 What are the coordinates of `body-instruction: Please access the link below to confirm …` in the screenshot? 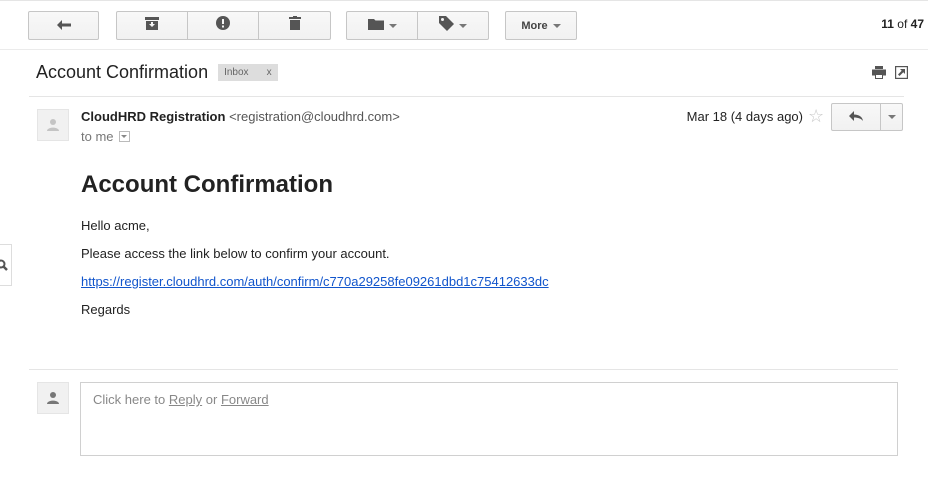 It's located at (235, 253).